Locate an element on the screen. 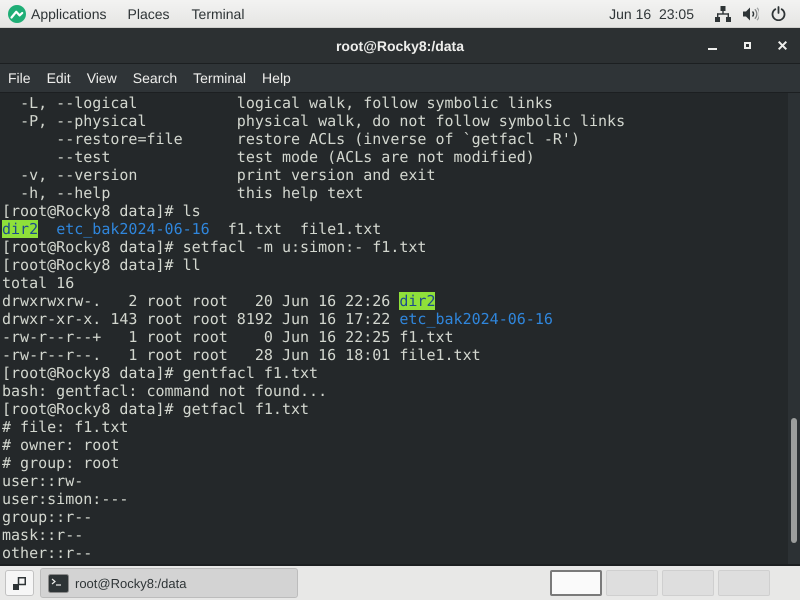 Image resolution: width=800 pixels, height=600 pixels. menu-item: Help is located at coordinates (276, 78).